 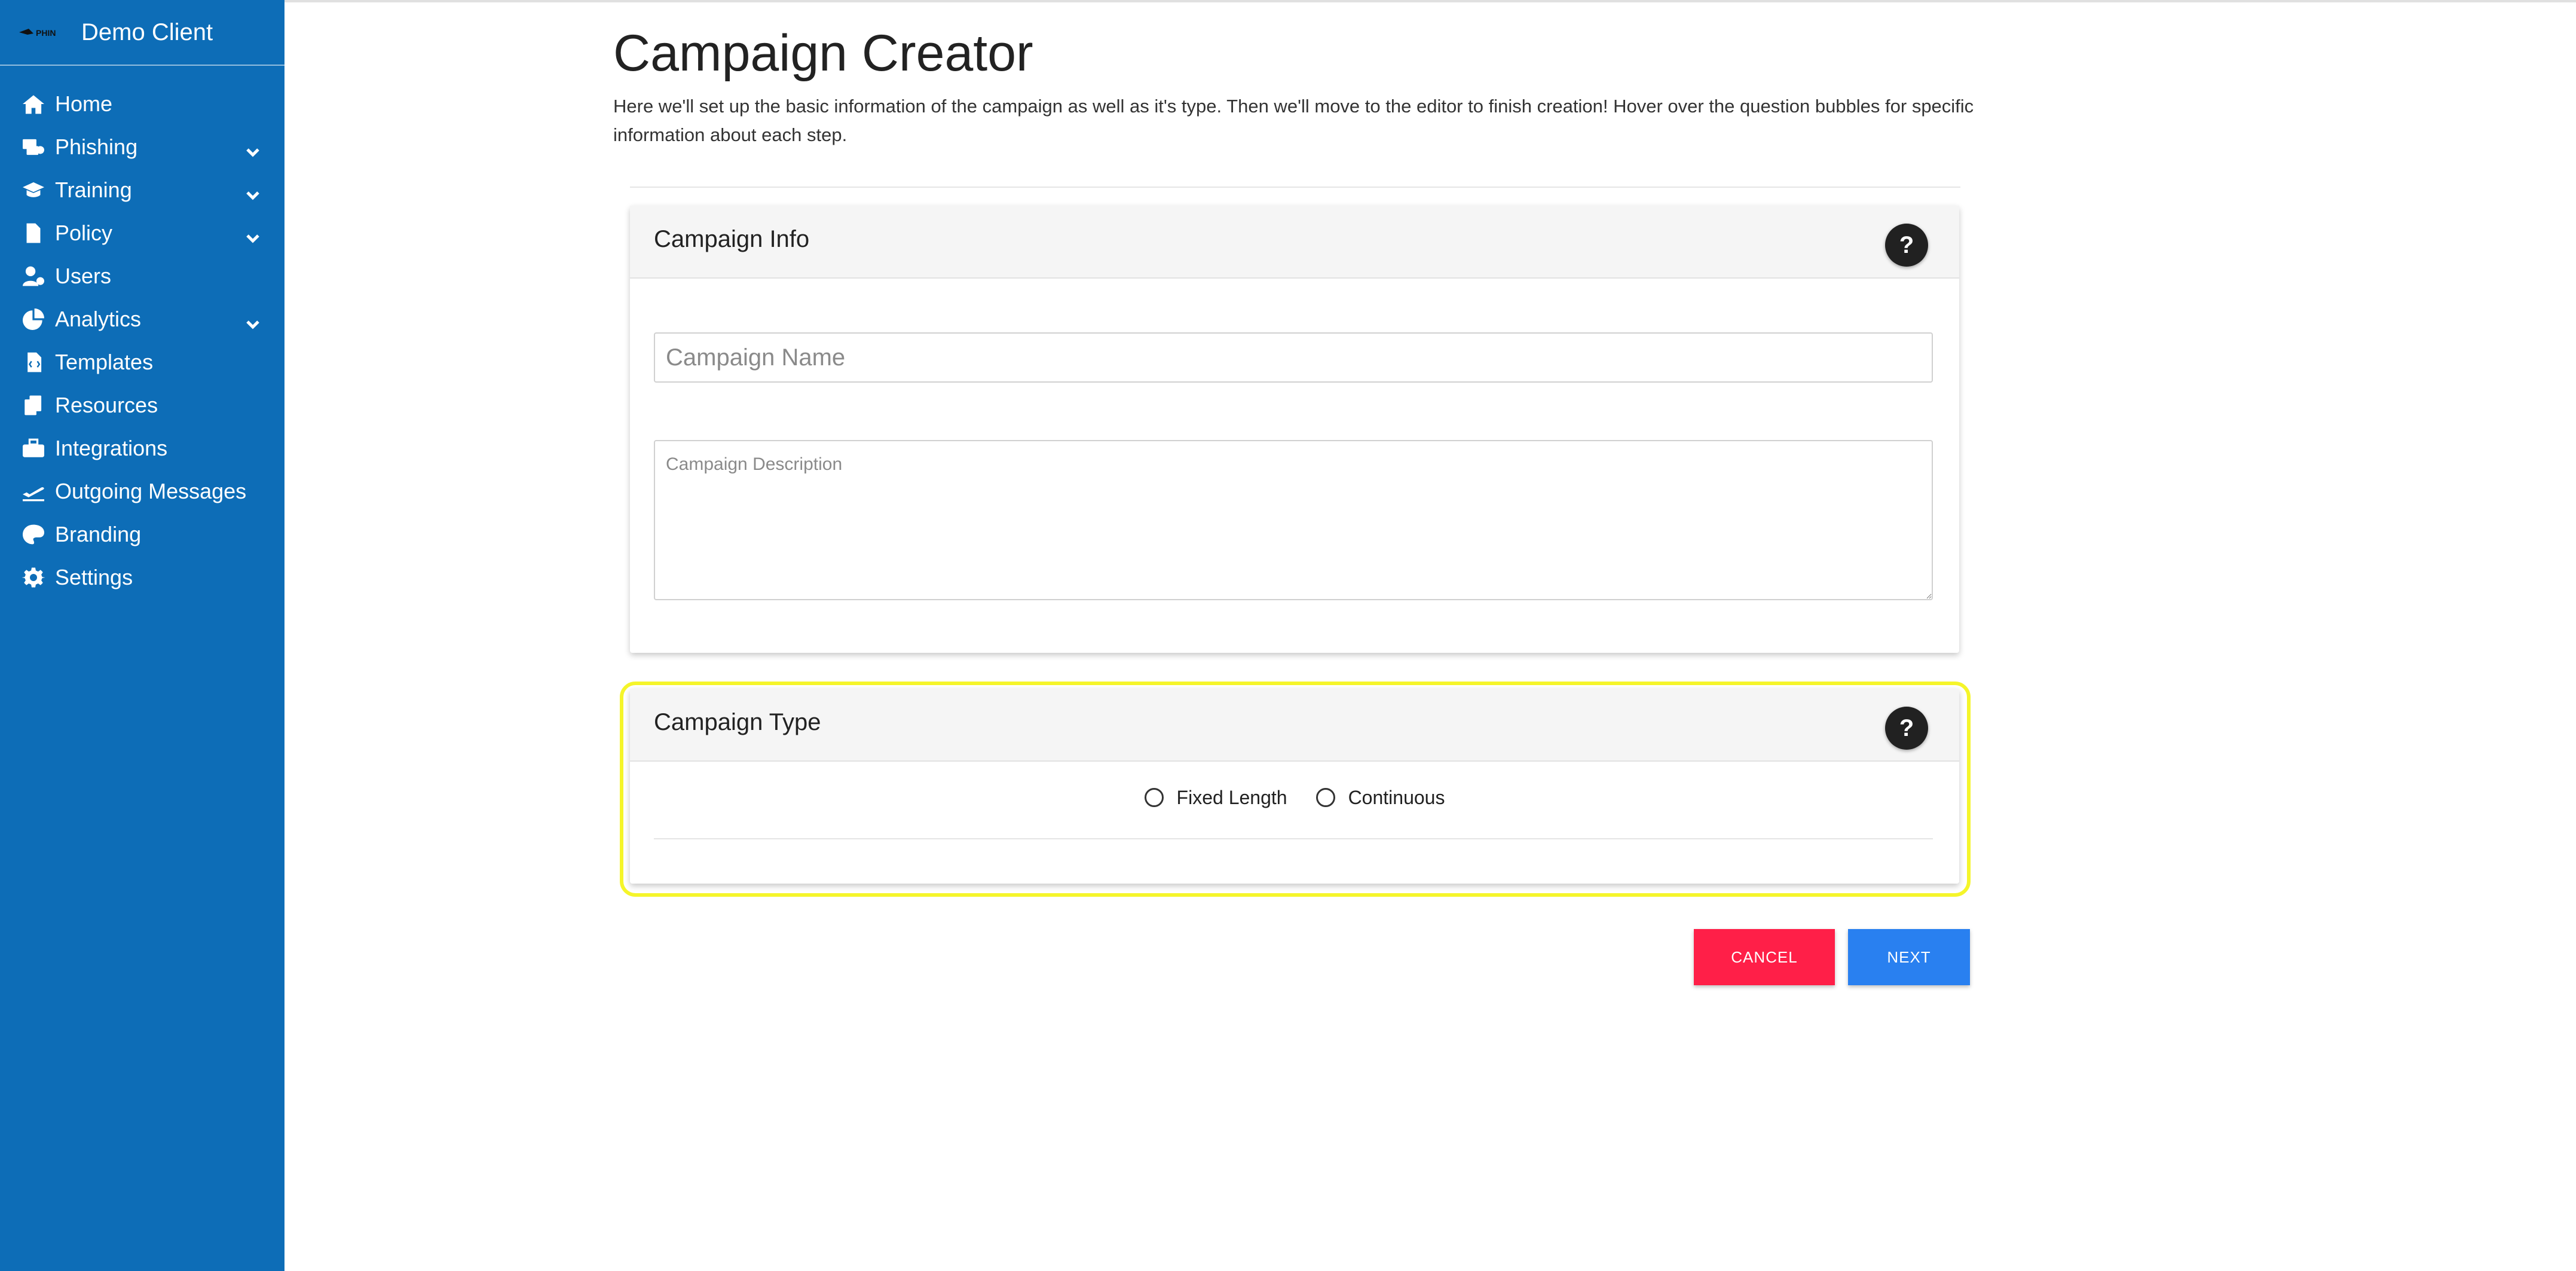 What do you see at coordinates (98, 319) in the screenshot?
I see `sidebar-item-label: Analytics` at bounding box center [98, 319].